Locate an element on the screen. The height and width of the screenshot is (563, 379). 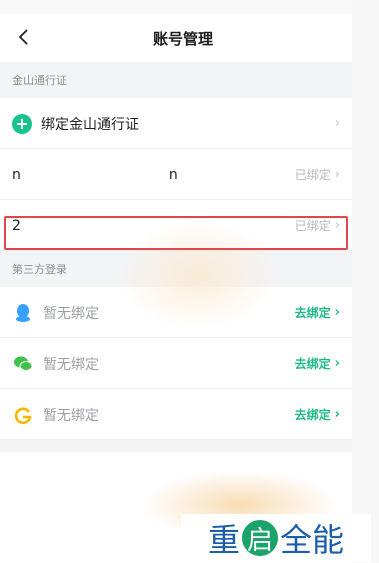
watermark-logo: 重 启 全能 is located at coordinates (276, 538).